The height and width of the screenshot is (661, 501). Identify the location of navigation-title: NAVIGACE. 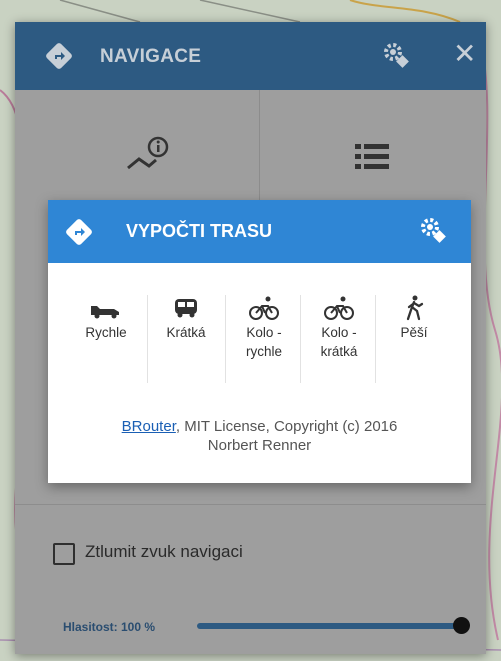
(151, 56).